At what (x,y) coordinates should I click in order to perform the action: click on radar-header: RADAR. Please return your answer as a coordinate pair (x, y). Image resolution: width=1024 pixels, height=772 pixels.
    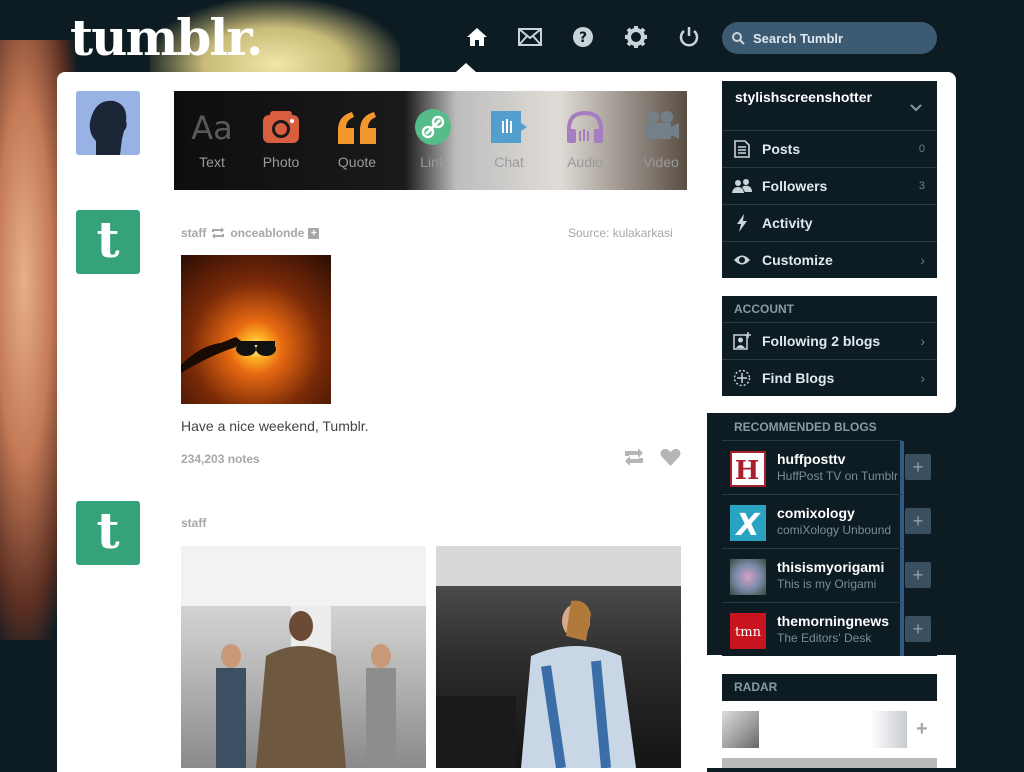
    Looking at the image, I should click on (756, 687).